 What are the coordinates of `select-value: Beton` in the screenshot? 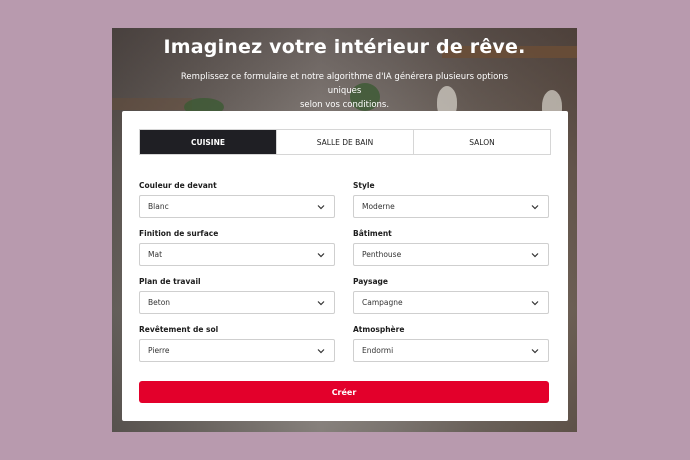 It's located at (159, 302).